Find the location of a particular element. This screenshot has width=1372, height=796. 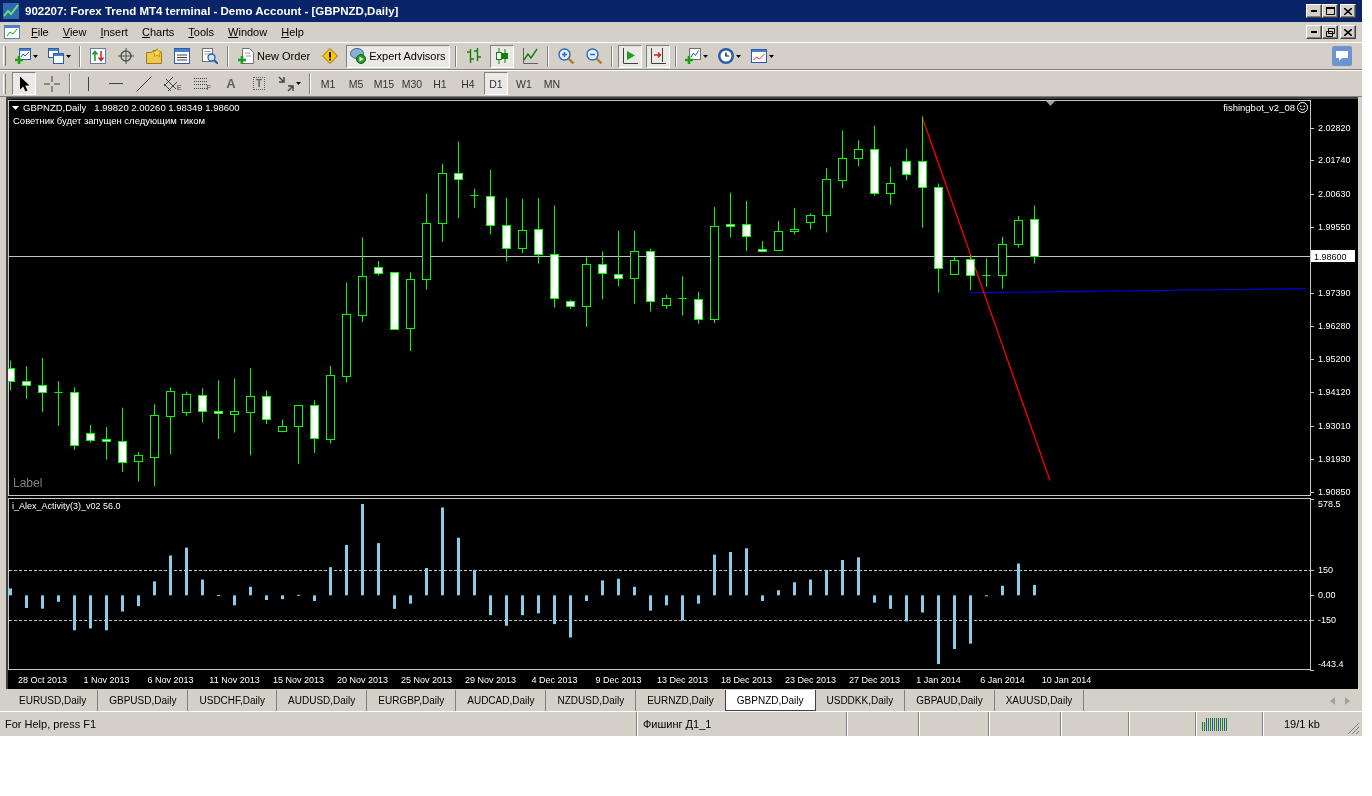

chart-tab: USDDKK,Daily is located at coordinates (860, 700).